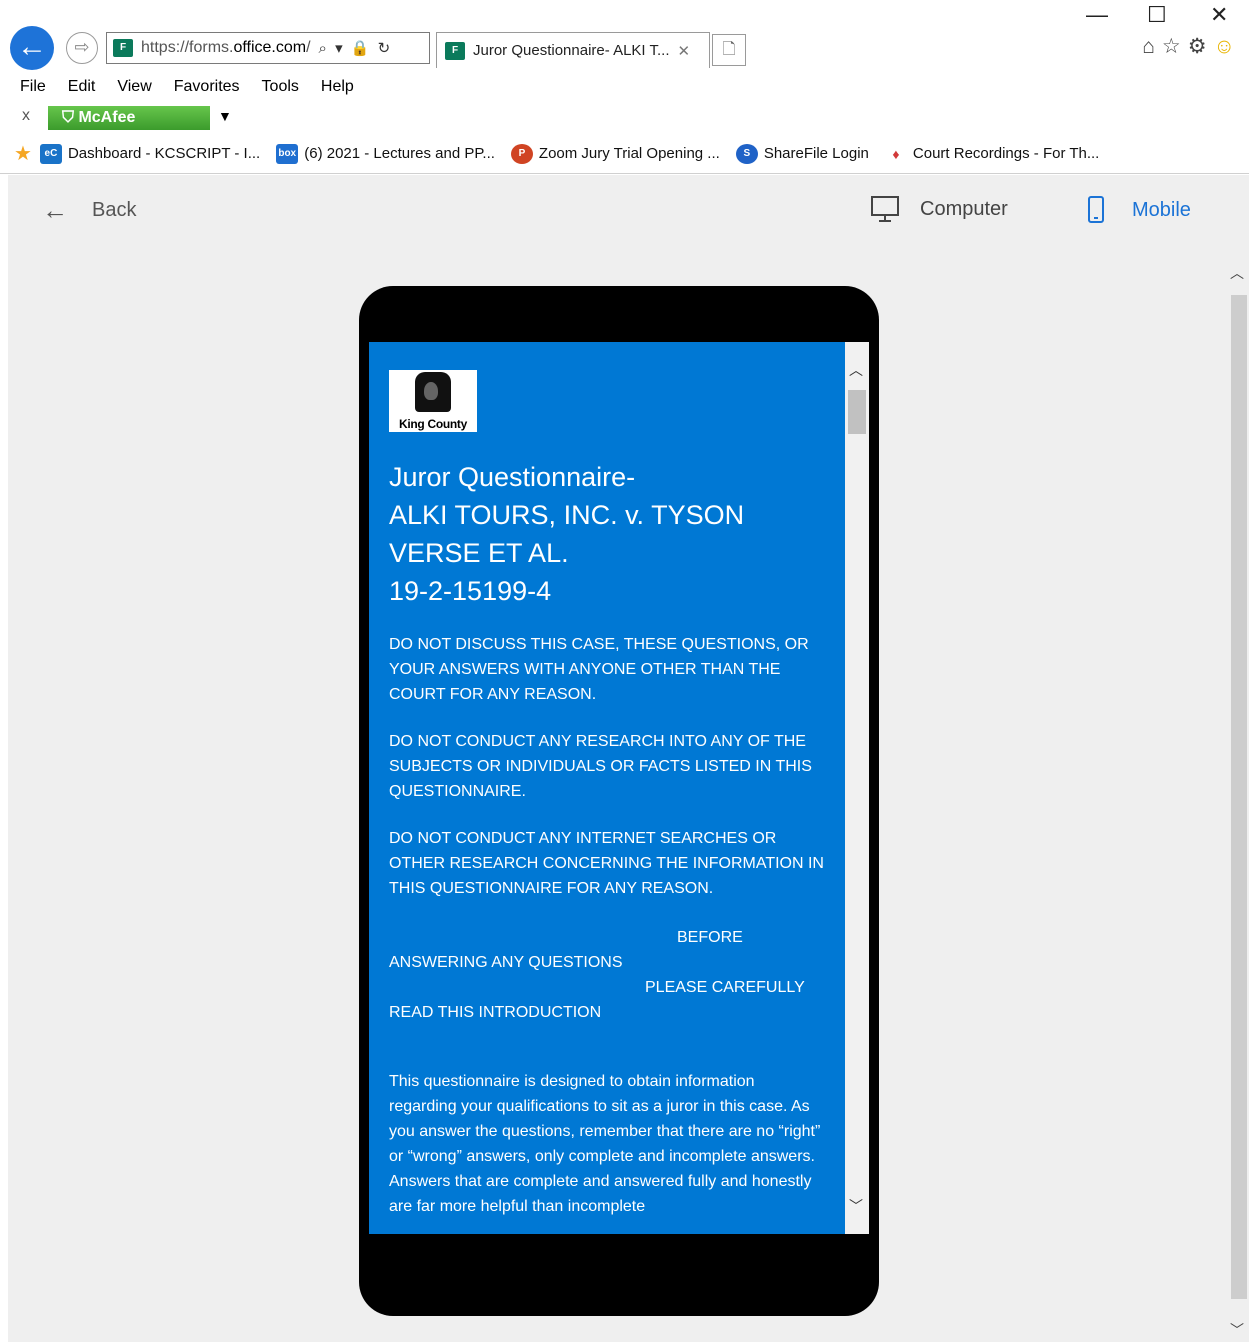 The height and width of the screenshot is (1342, 1249). What do you see at coordinates (1096, 209) in the screenshot?
I see `mobile-phone-icon` at bounding box center [1096, 209].